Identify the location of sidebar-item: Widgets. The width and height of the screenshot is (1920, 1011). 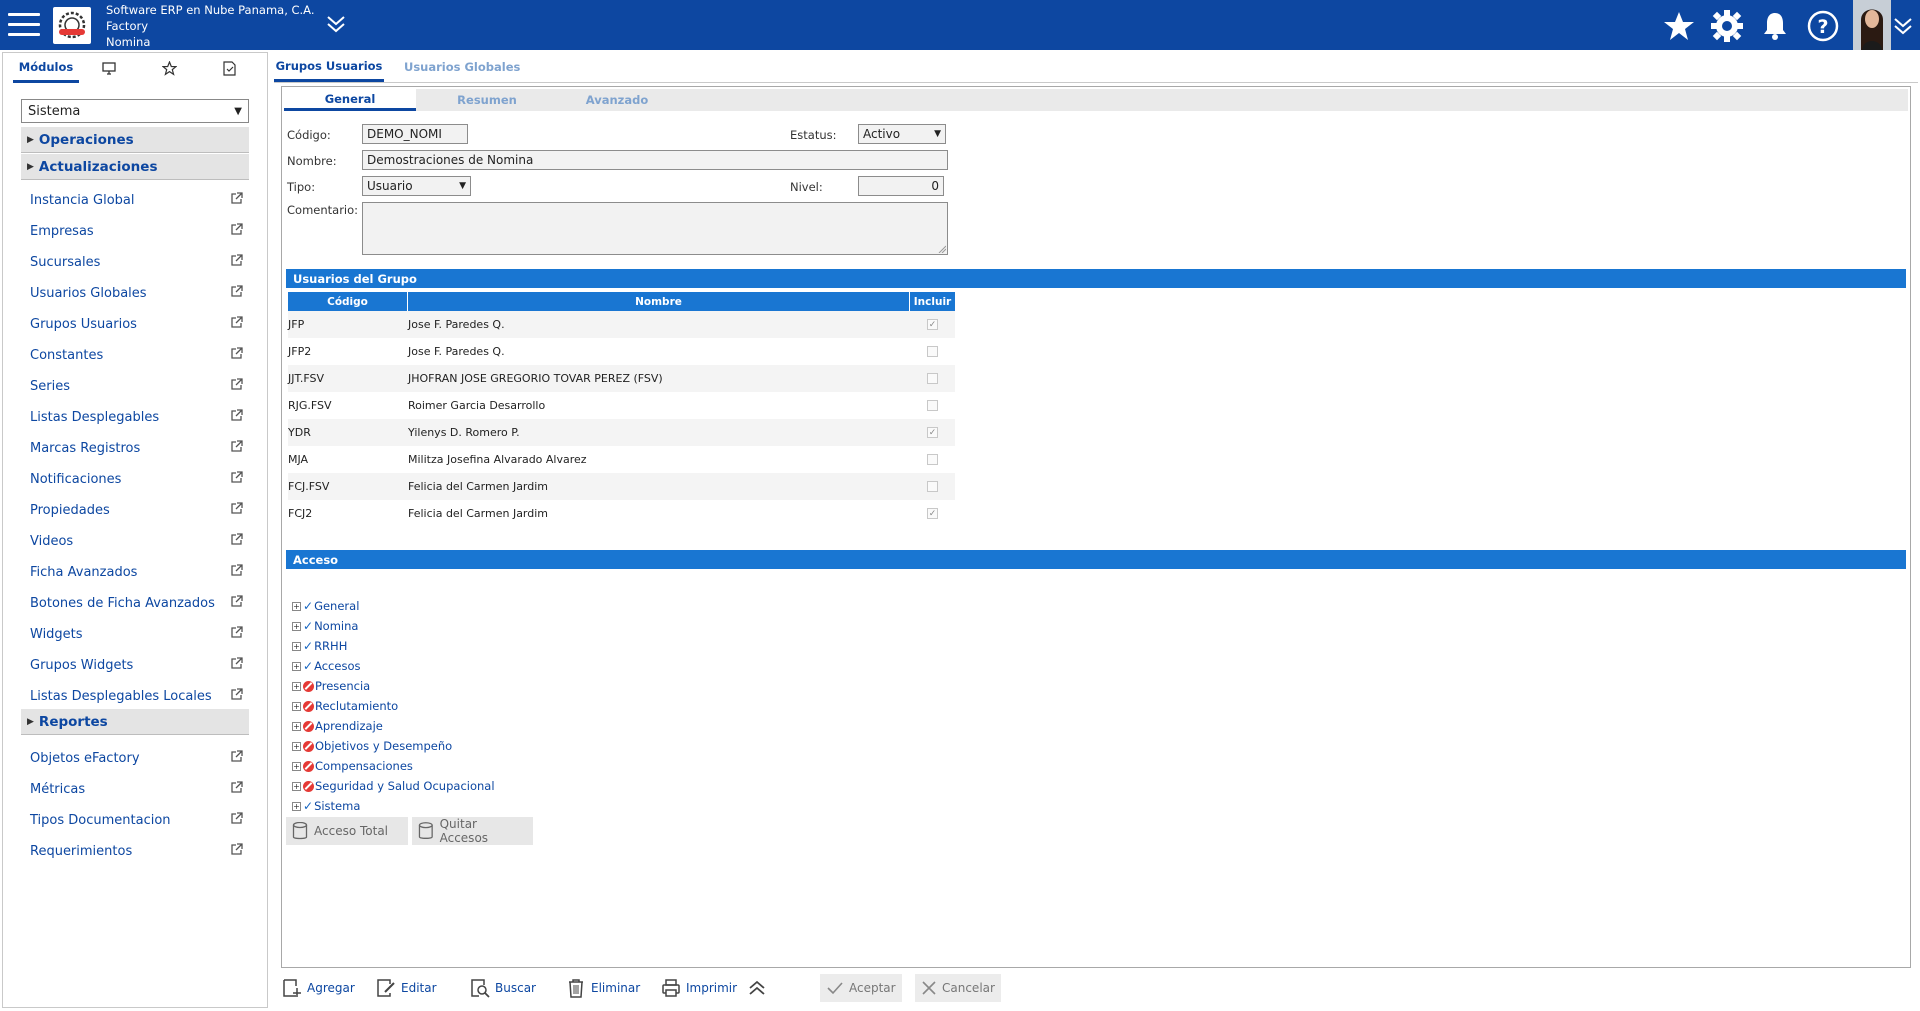
(135, 634).